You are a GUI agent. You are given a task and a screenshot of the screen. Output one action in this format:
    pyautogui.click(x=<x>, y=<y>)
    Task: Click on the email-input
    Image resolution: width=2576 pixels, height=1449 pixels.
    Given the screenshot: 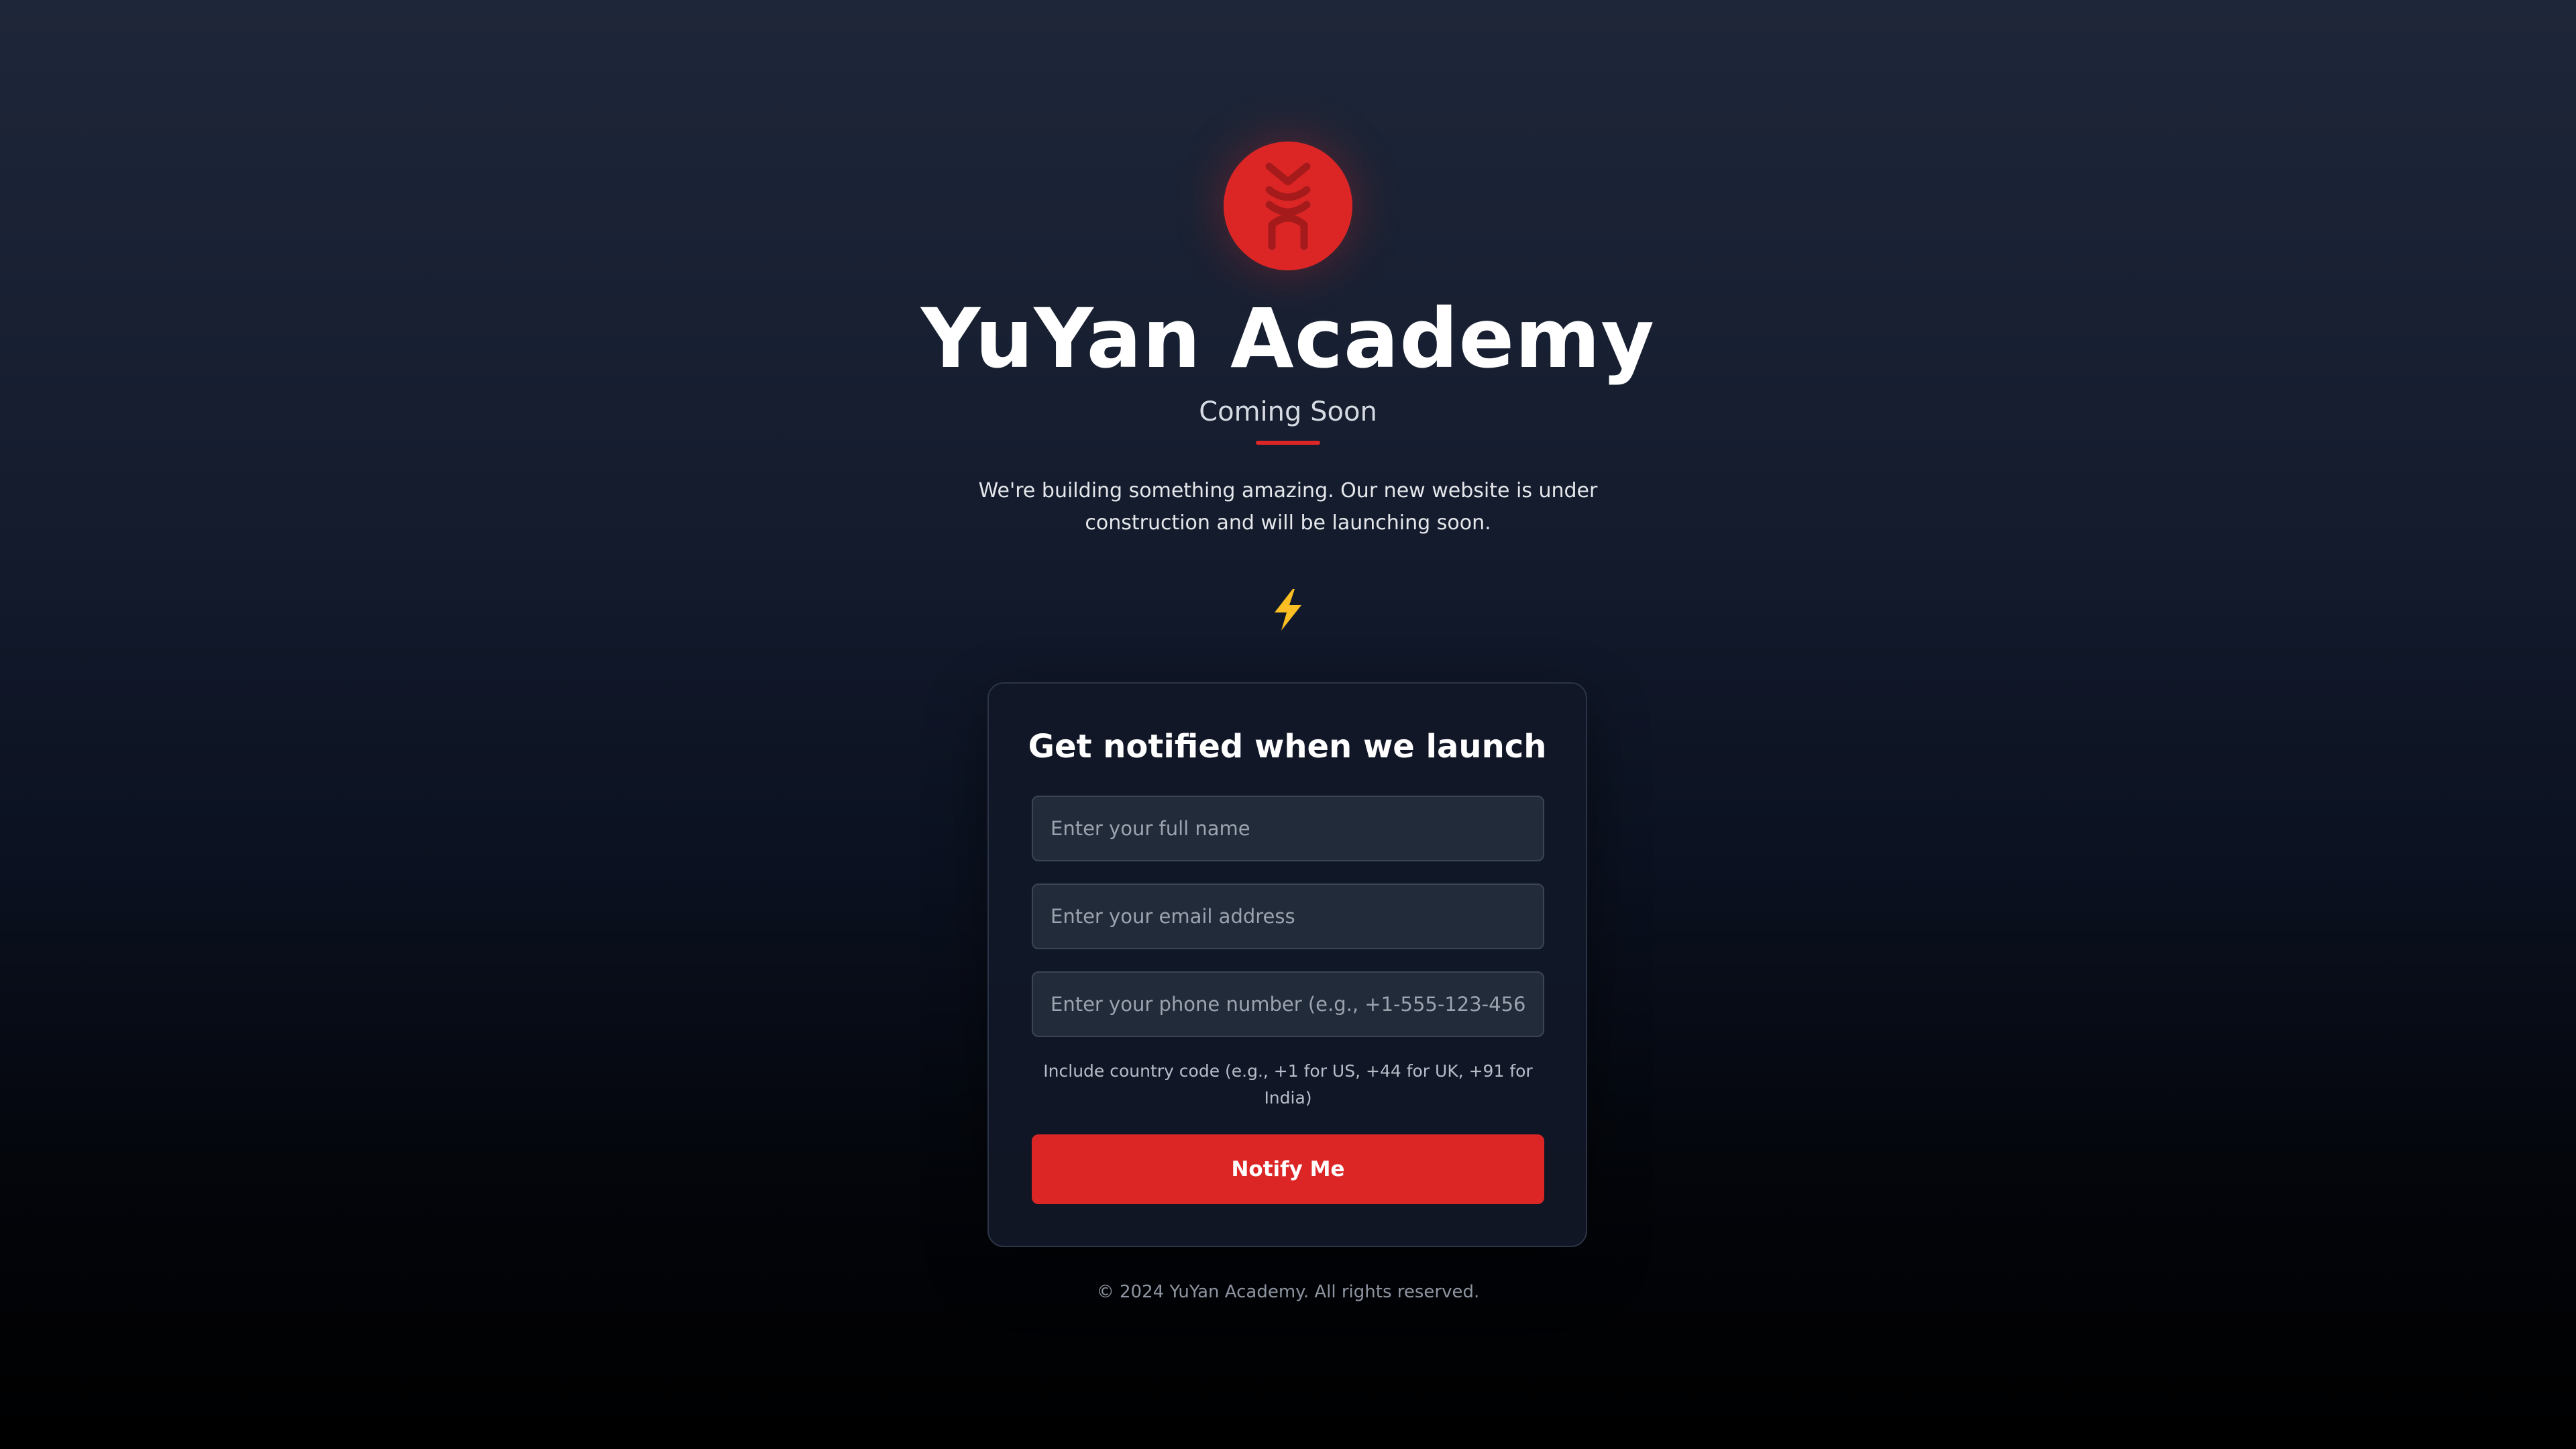 What is the action you would take?
    pyautogui.click(x=1288, y=916)
    